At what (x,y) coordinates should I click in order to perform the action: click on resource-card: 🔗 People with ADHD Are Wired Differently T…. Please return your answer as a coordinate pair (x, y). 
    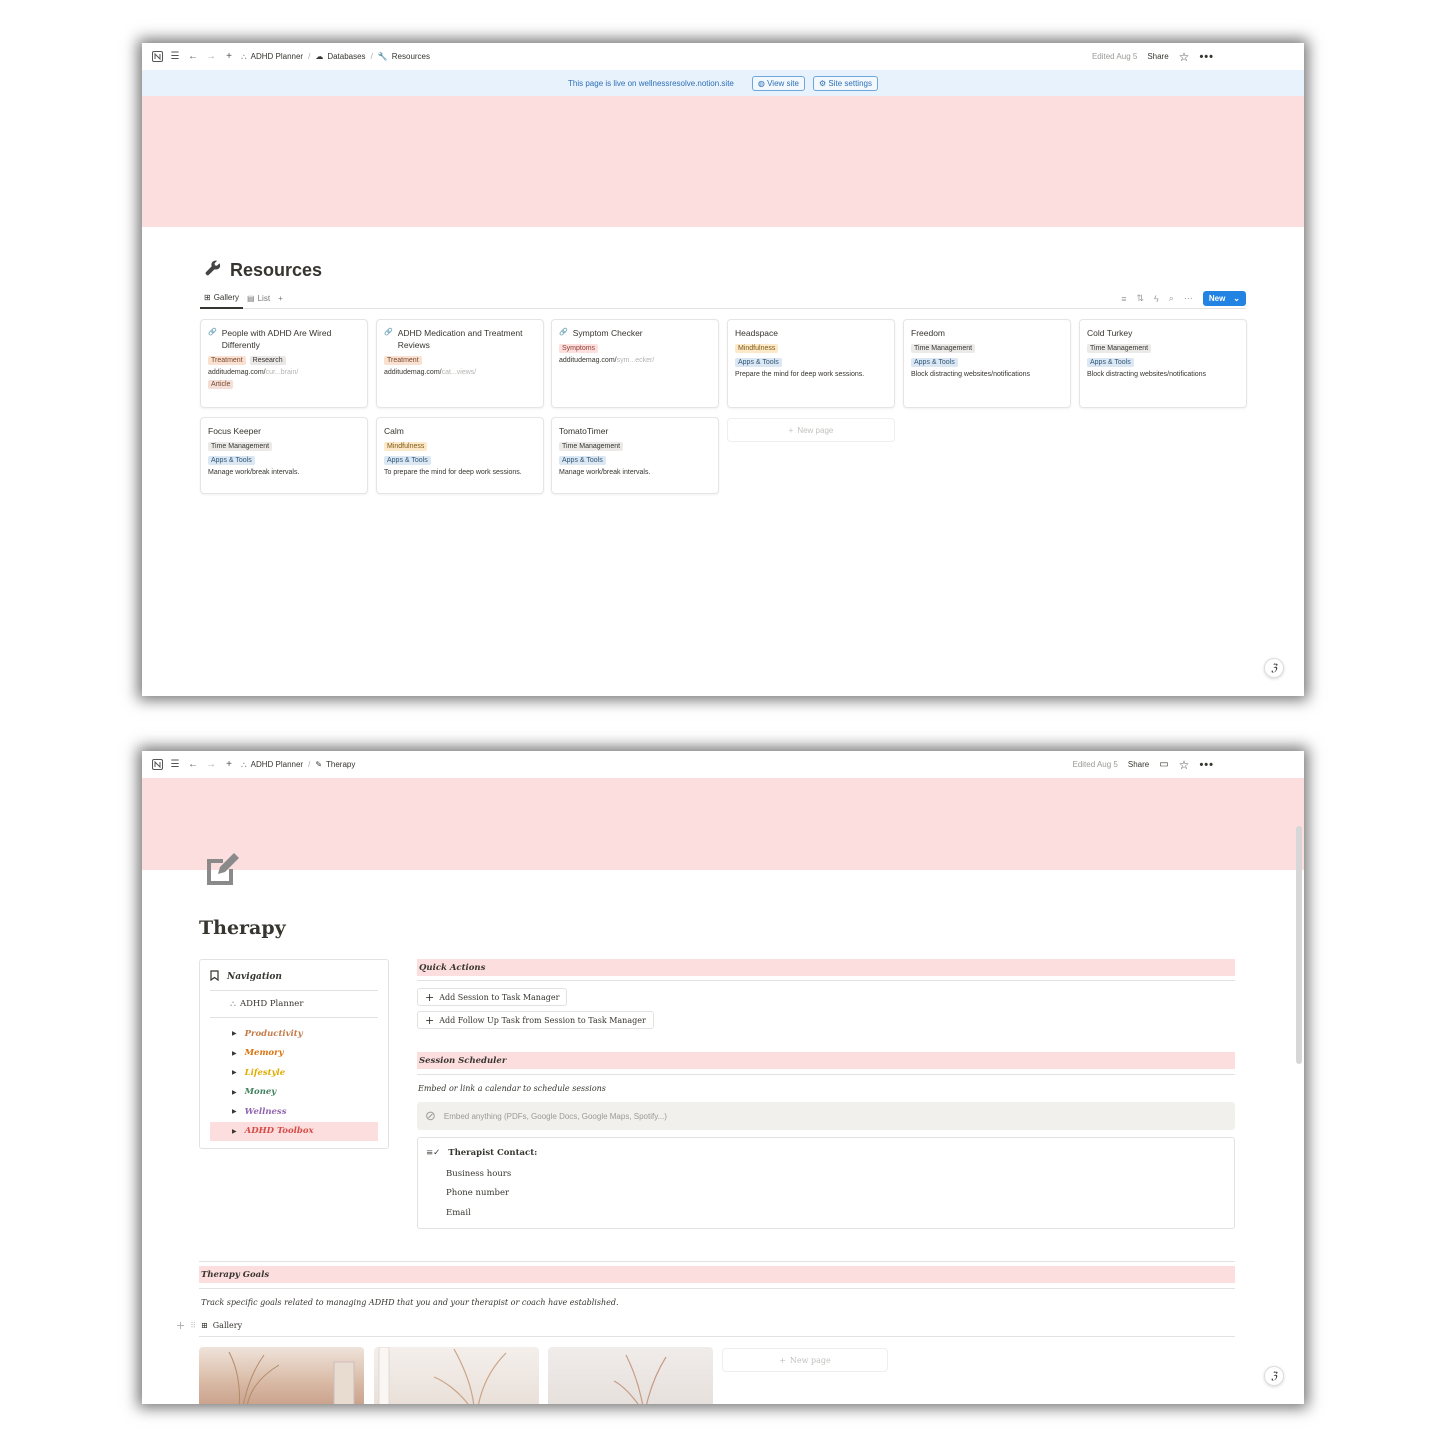
    Looking at the image, I should click on (284, 363).